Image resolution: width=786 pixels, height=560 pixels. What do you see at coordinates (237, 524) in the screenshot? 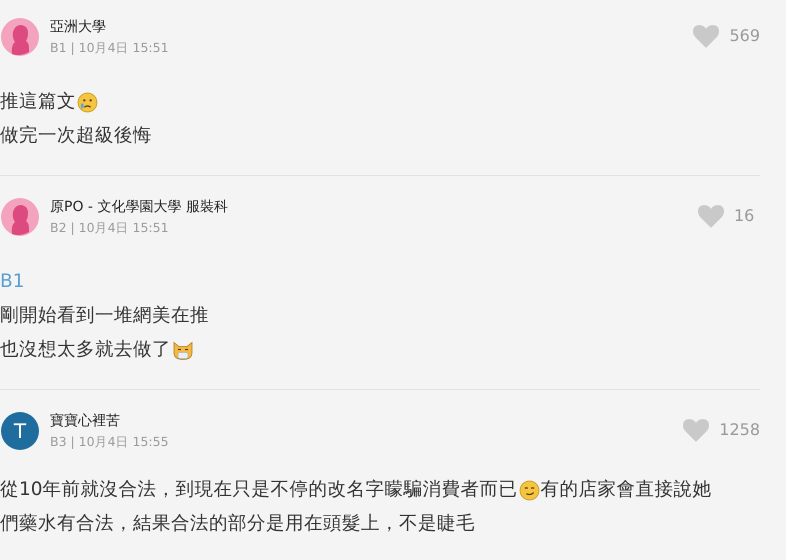
I see `comment-text: 們藥水有合法，結果合法的部分是用在頭髮上，不是睫毛` at bounding box center [237, 524].